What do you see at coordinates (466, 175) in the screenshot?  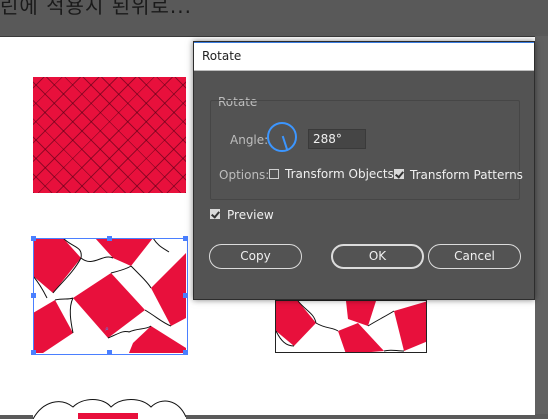 I see `transform-patterns-label: Transform Patterns` at bounding box center [466, 175].